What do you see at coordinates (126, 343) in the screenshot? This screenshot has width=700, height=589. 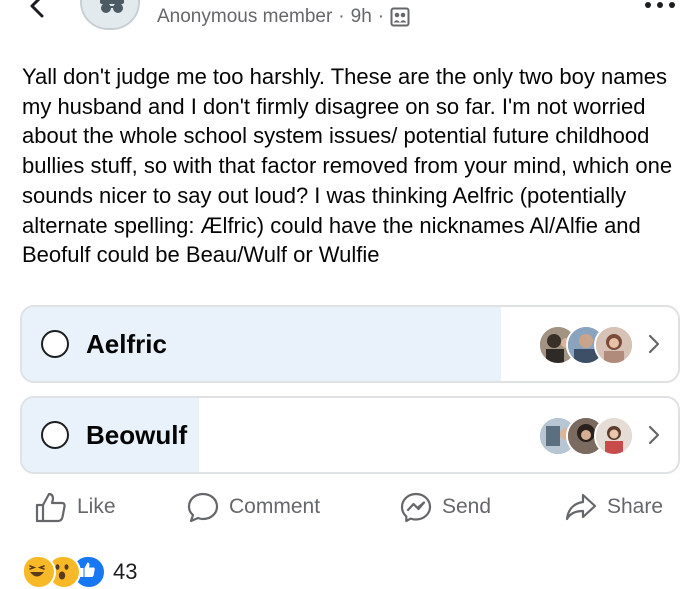 I see `poll-option-label: Aelfric` at bounding box center [126, 343].